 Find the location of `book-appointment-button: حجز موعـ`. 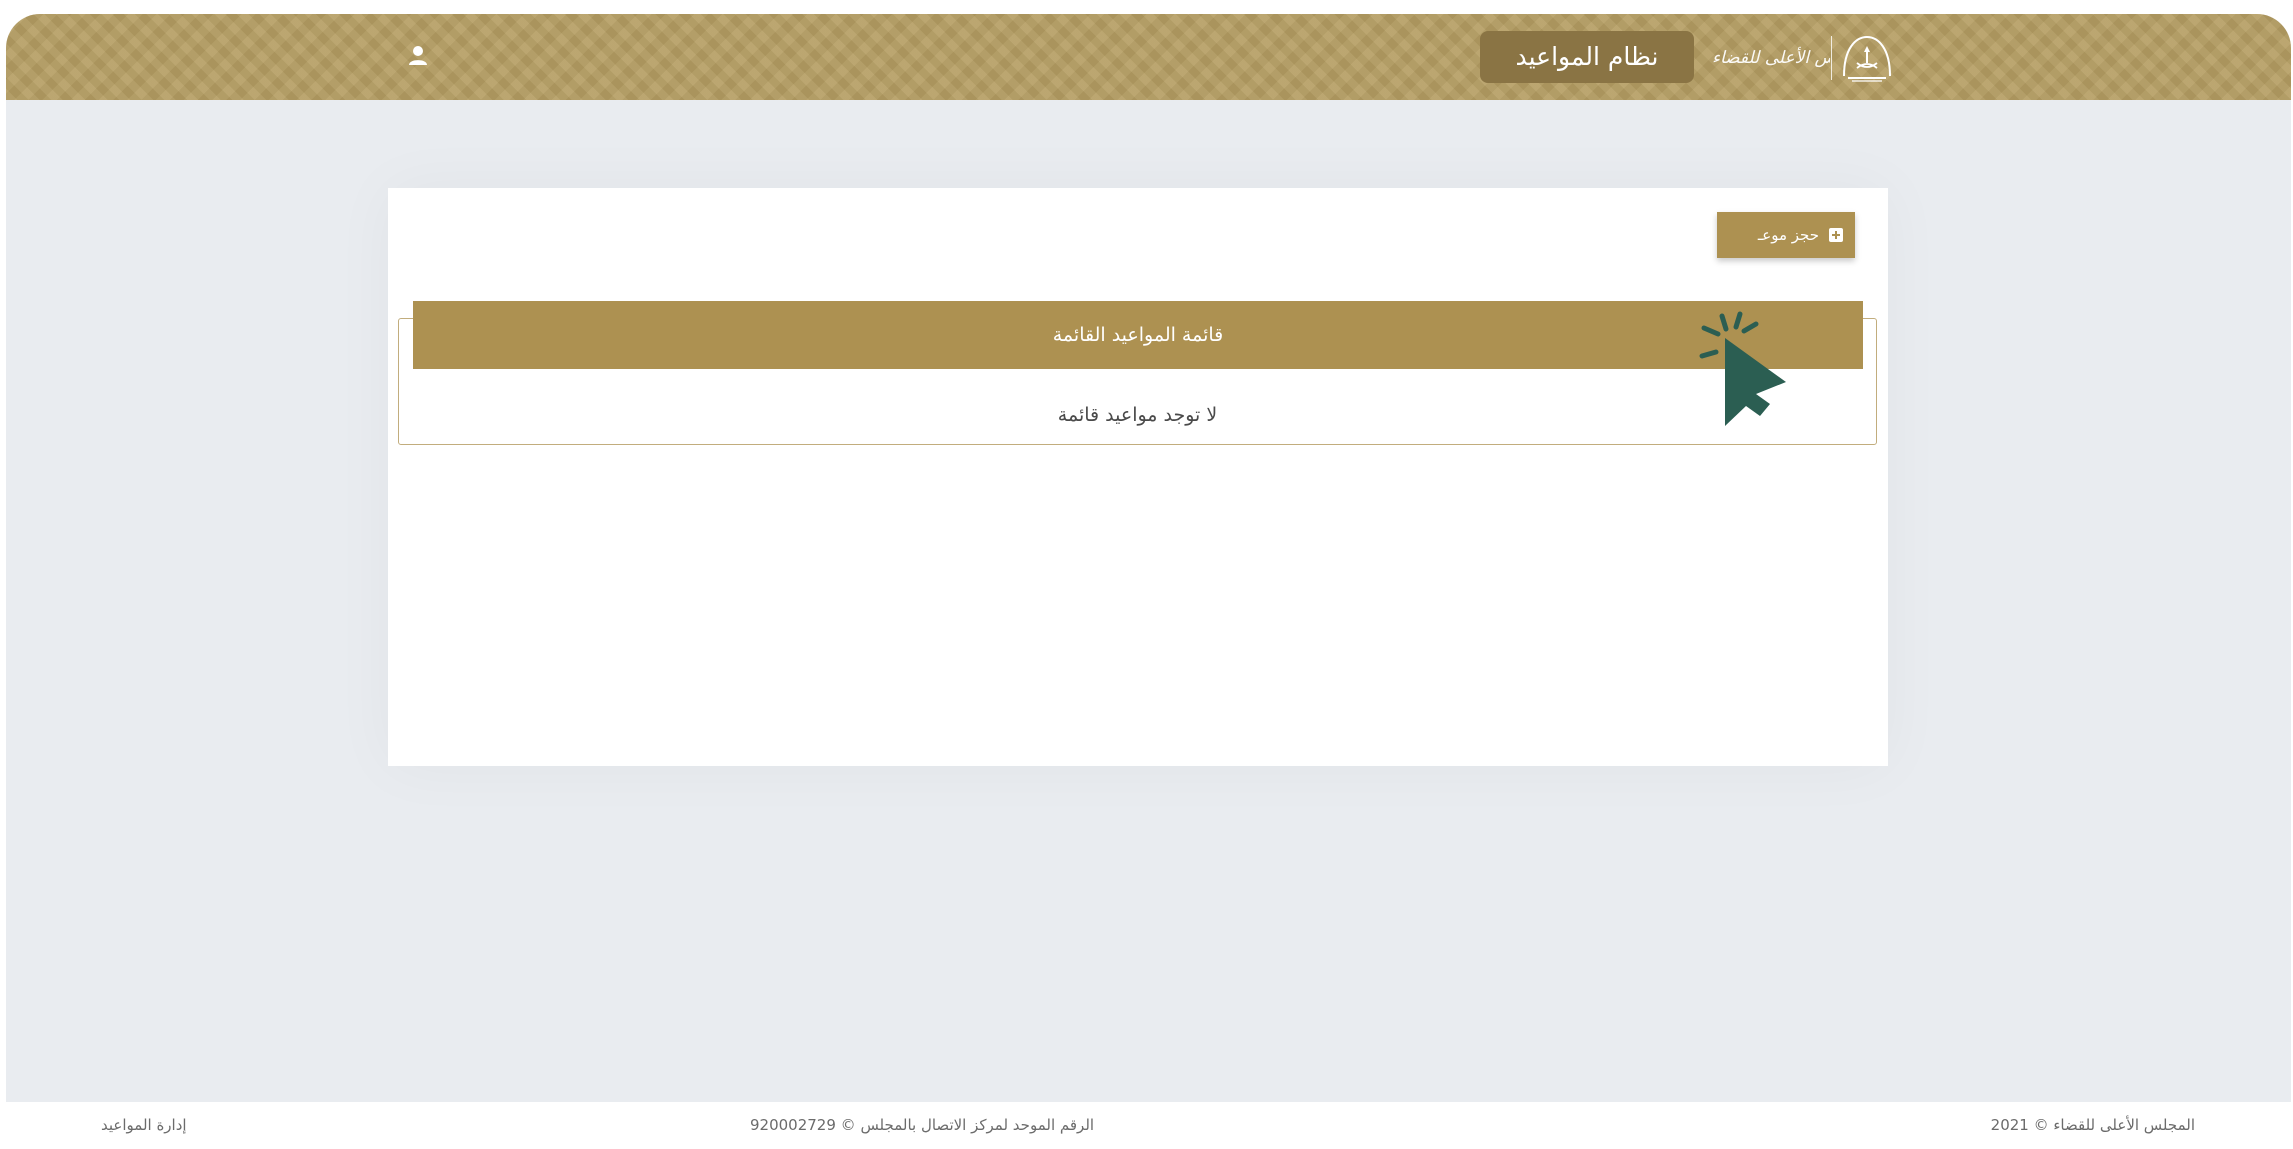

book-appointment-button: حجز موعـ is located at coordinates (1786, 235).